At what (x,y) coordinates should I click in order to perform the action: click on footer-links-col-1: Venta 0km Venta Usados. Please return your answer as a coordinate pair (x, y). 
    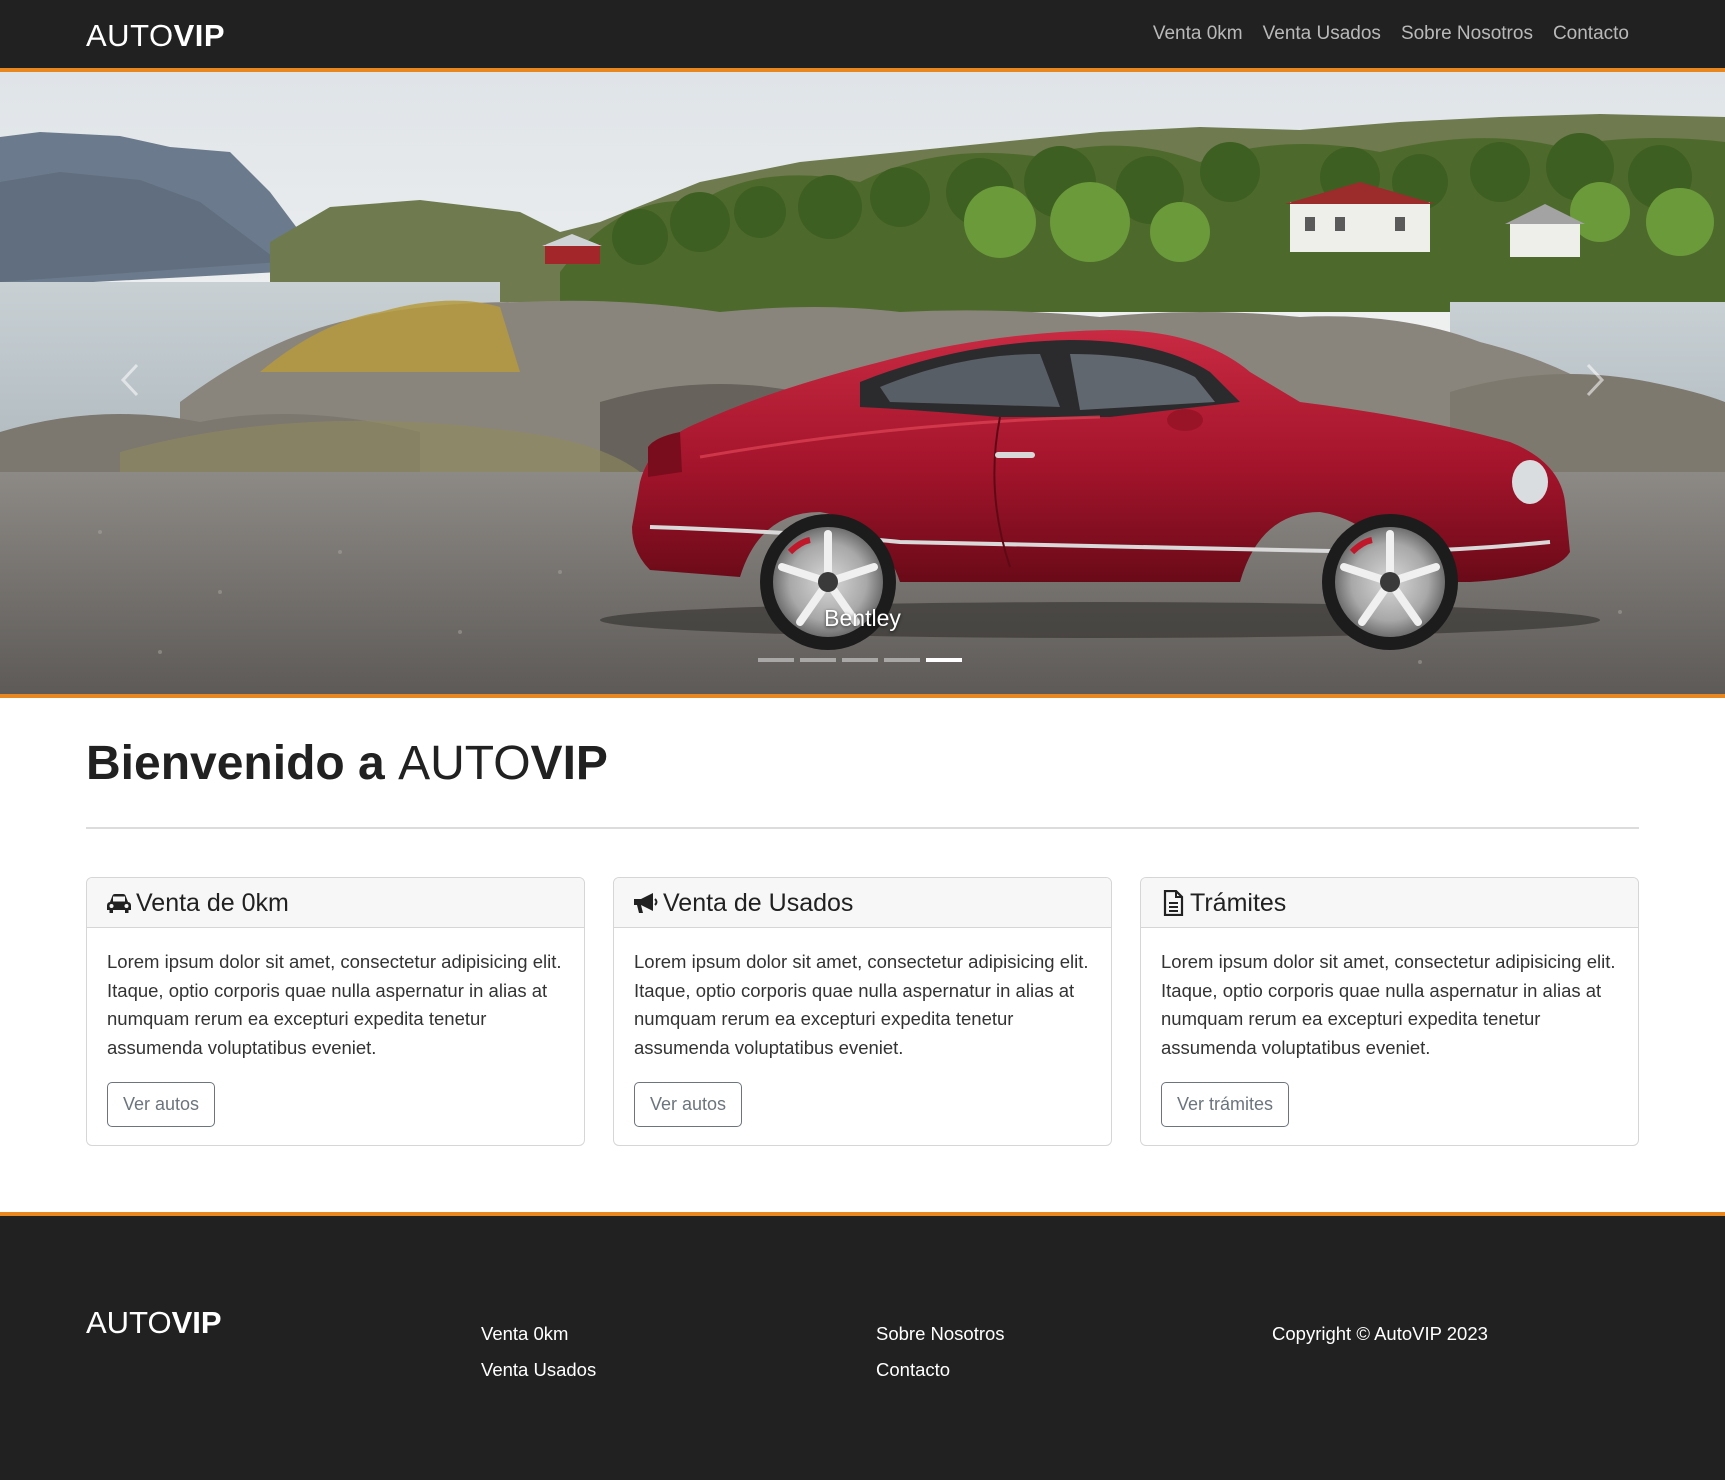
    Looking at the image, I should click on (538, 1352).